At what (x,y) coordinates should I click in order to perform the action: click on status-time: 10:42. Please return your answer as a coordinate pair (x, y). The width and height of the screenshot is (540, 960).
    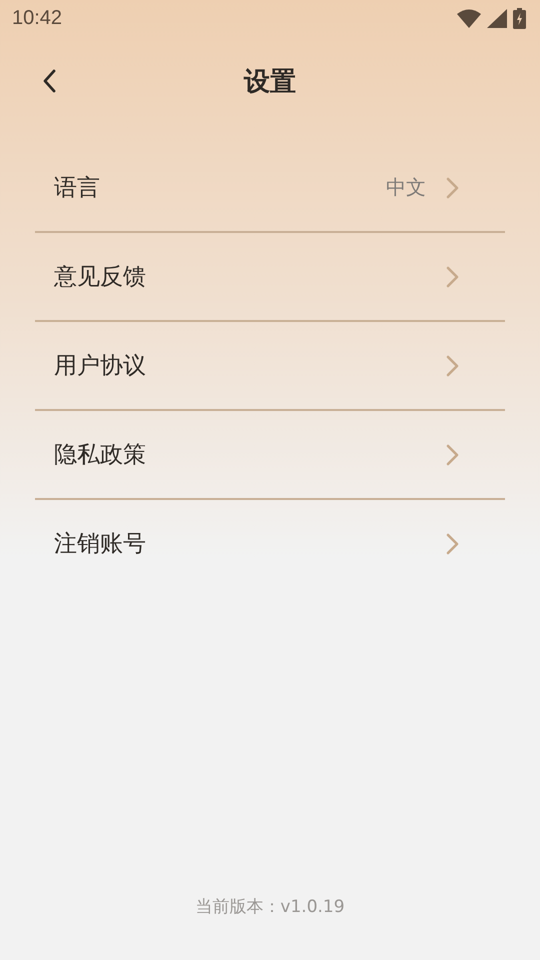
    Looking at the image, I should click on (37, 18).